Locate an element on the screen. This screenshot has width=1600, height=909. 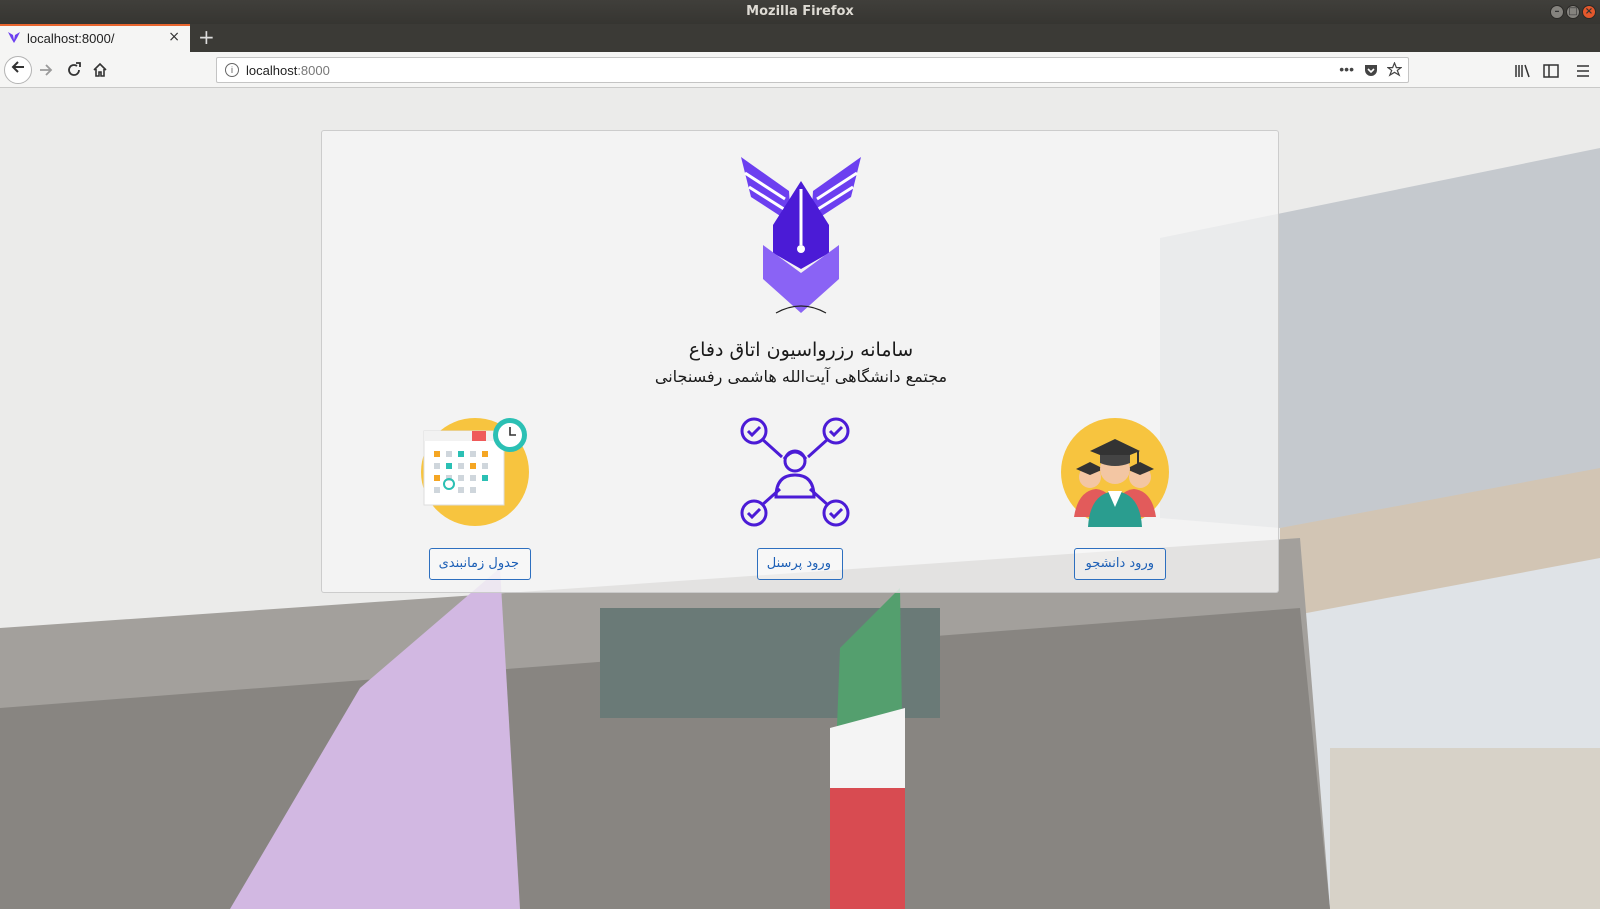
calendar-clock-icon is located at coordinates (475, 472).